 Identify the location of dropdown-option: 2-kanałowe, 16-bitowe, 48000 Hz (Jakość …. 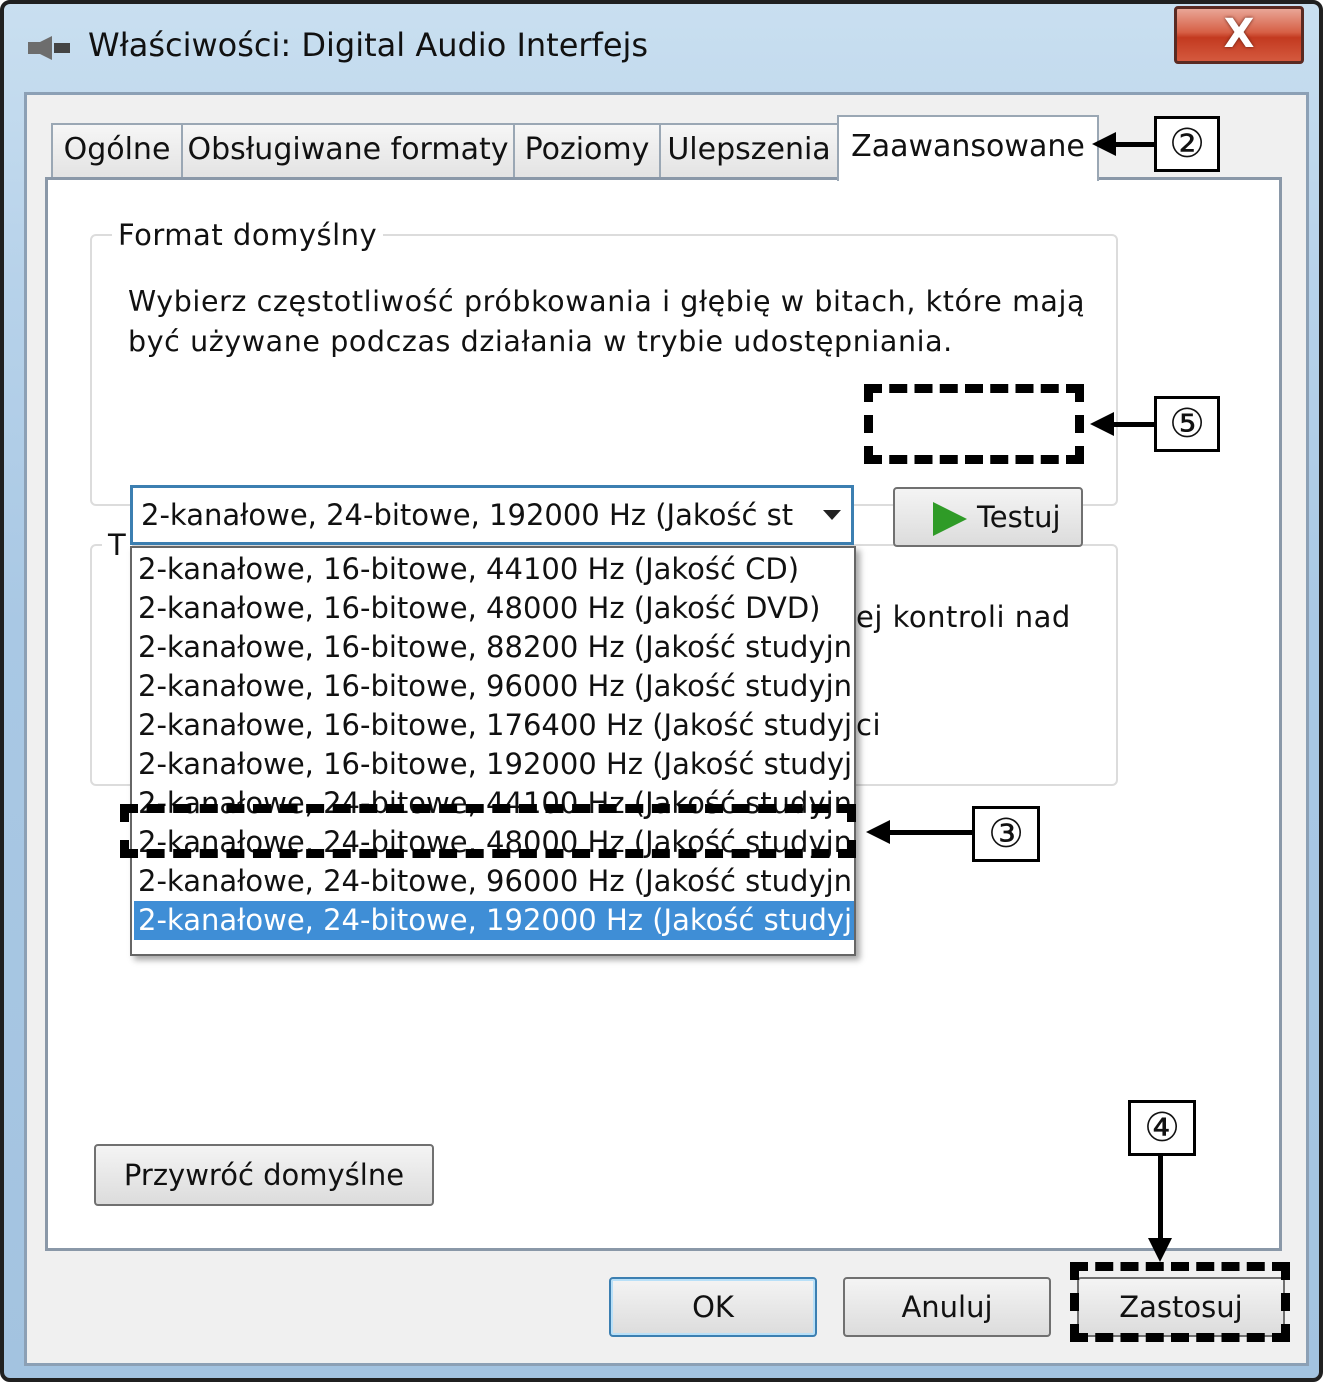
(496, 608).